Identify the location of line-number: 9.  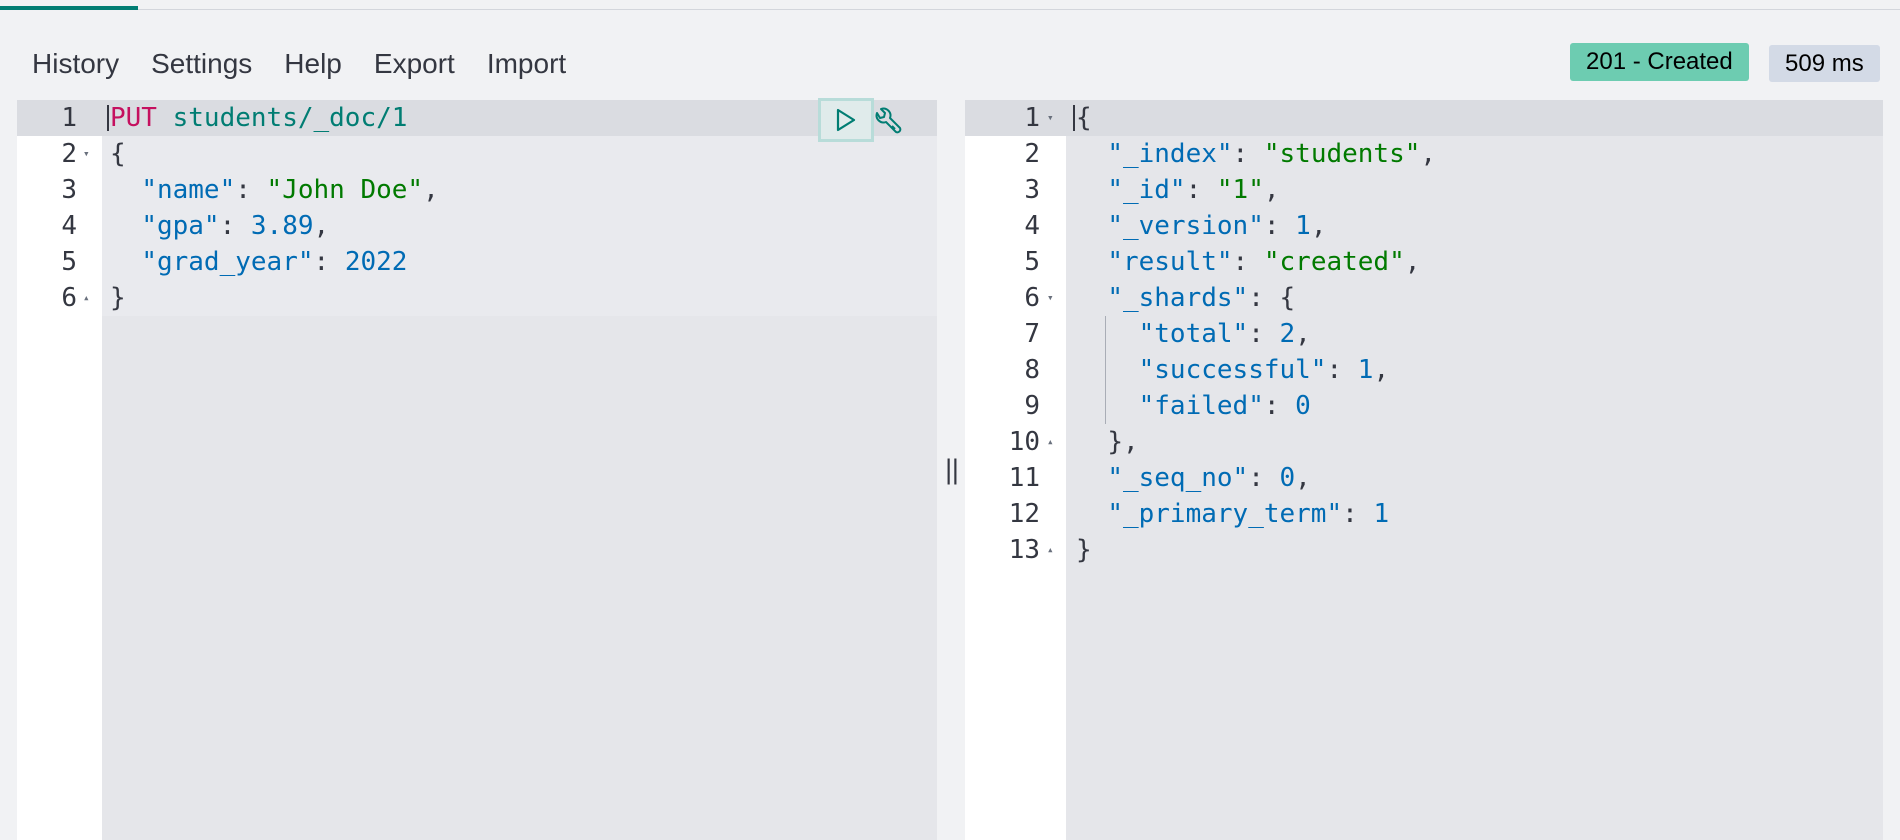
(1032, 406).